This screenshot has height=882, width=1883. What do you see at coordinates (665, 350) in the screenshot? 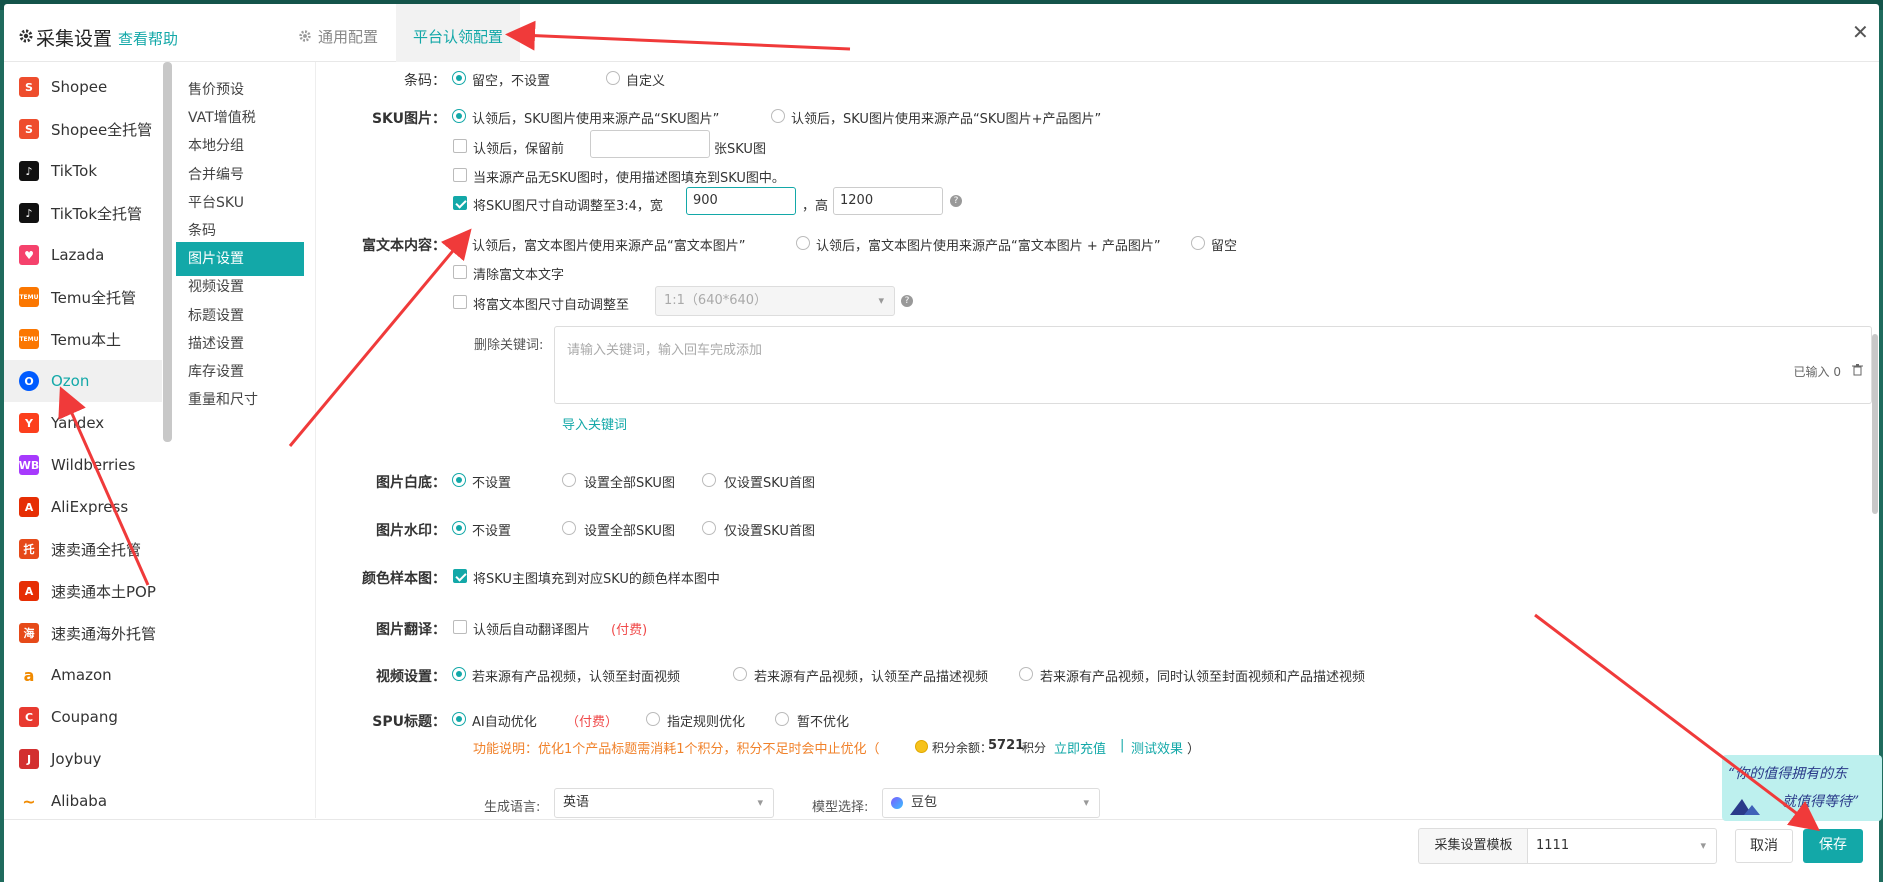
I see `keyword-placeholder: 请输入关键词，输入回车完成添加` at bounding box center [665, 350].